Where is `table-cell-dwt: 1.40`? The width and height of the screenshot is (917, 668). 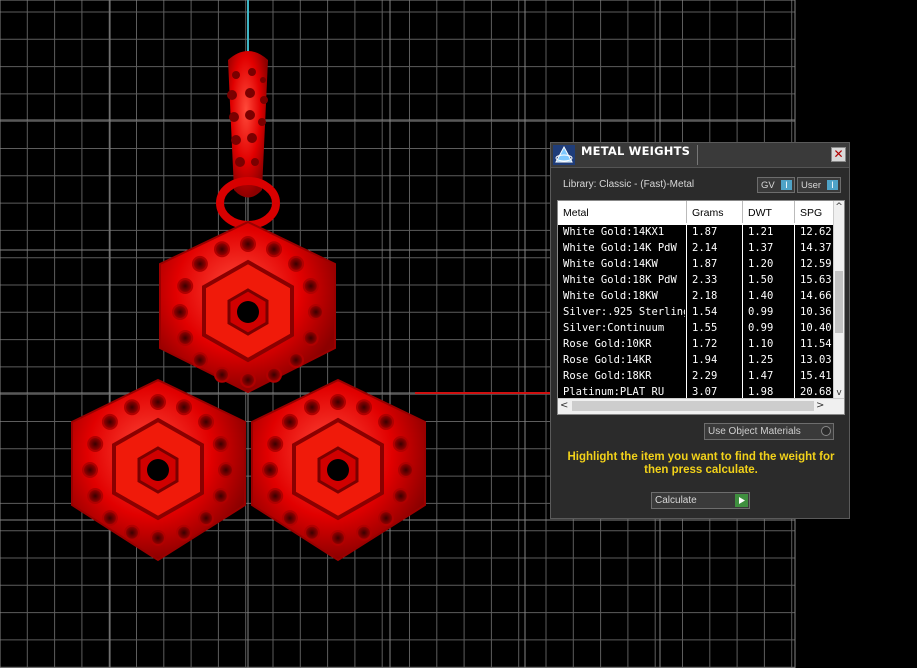 table-cell-dwt: 1.40 is located at coordinates (761, 296).